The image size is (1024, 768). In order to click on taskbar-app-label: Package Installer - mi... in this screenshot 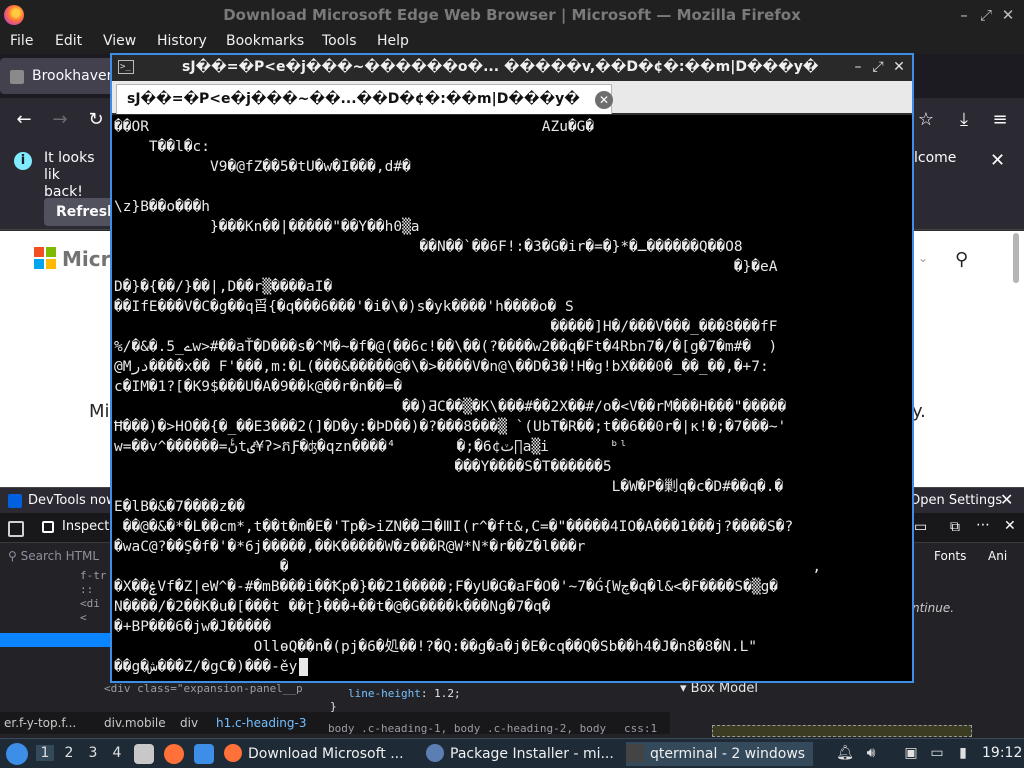, I will do `click(532, 754)`.